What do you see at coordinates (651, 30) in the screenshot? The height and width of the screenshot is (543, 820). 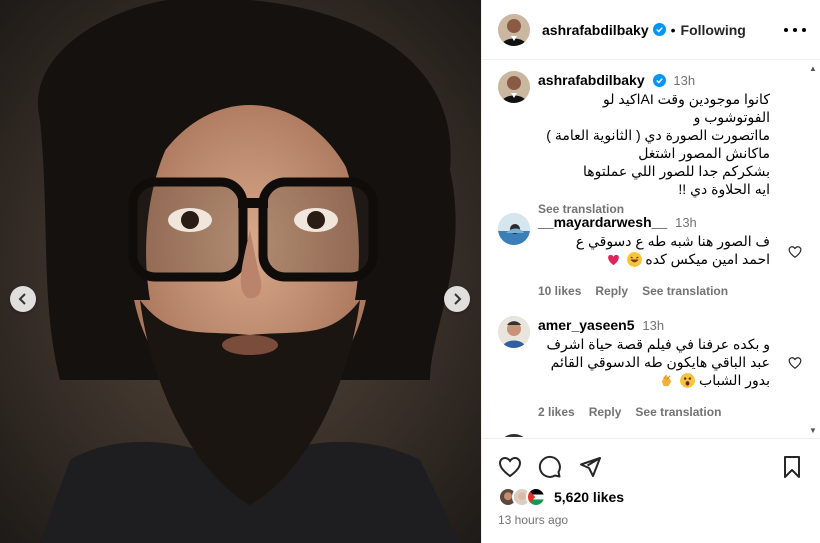 I see `post-header: ashrafabdilbaky • Following` at bounding box center [651, 30].